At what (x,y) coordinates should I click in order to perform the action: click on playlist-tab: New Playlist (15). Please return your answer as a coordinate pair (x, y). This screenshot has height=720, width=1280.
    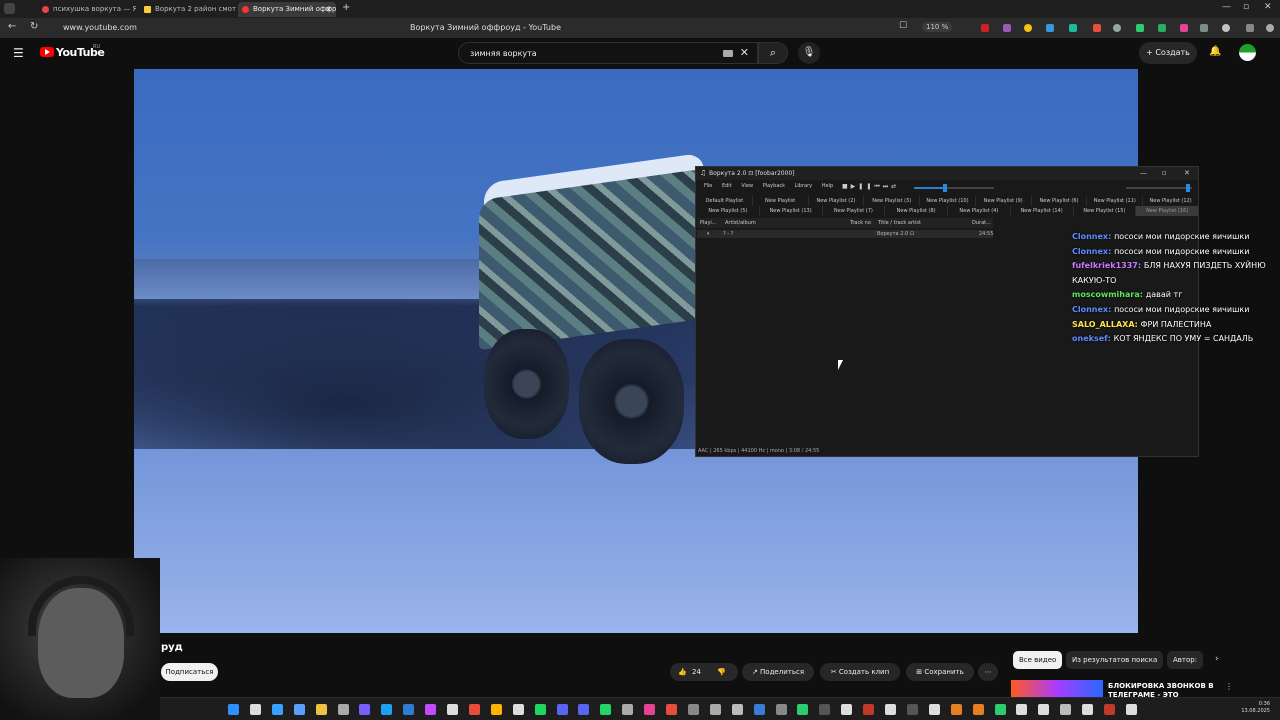
    Looking at the image, I should click on (1105, 211).